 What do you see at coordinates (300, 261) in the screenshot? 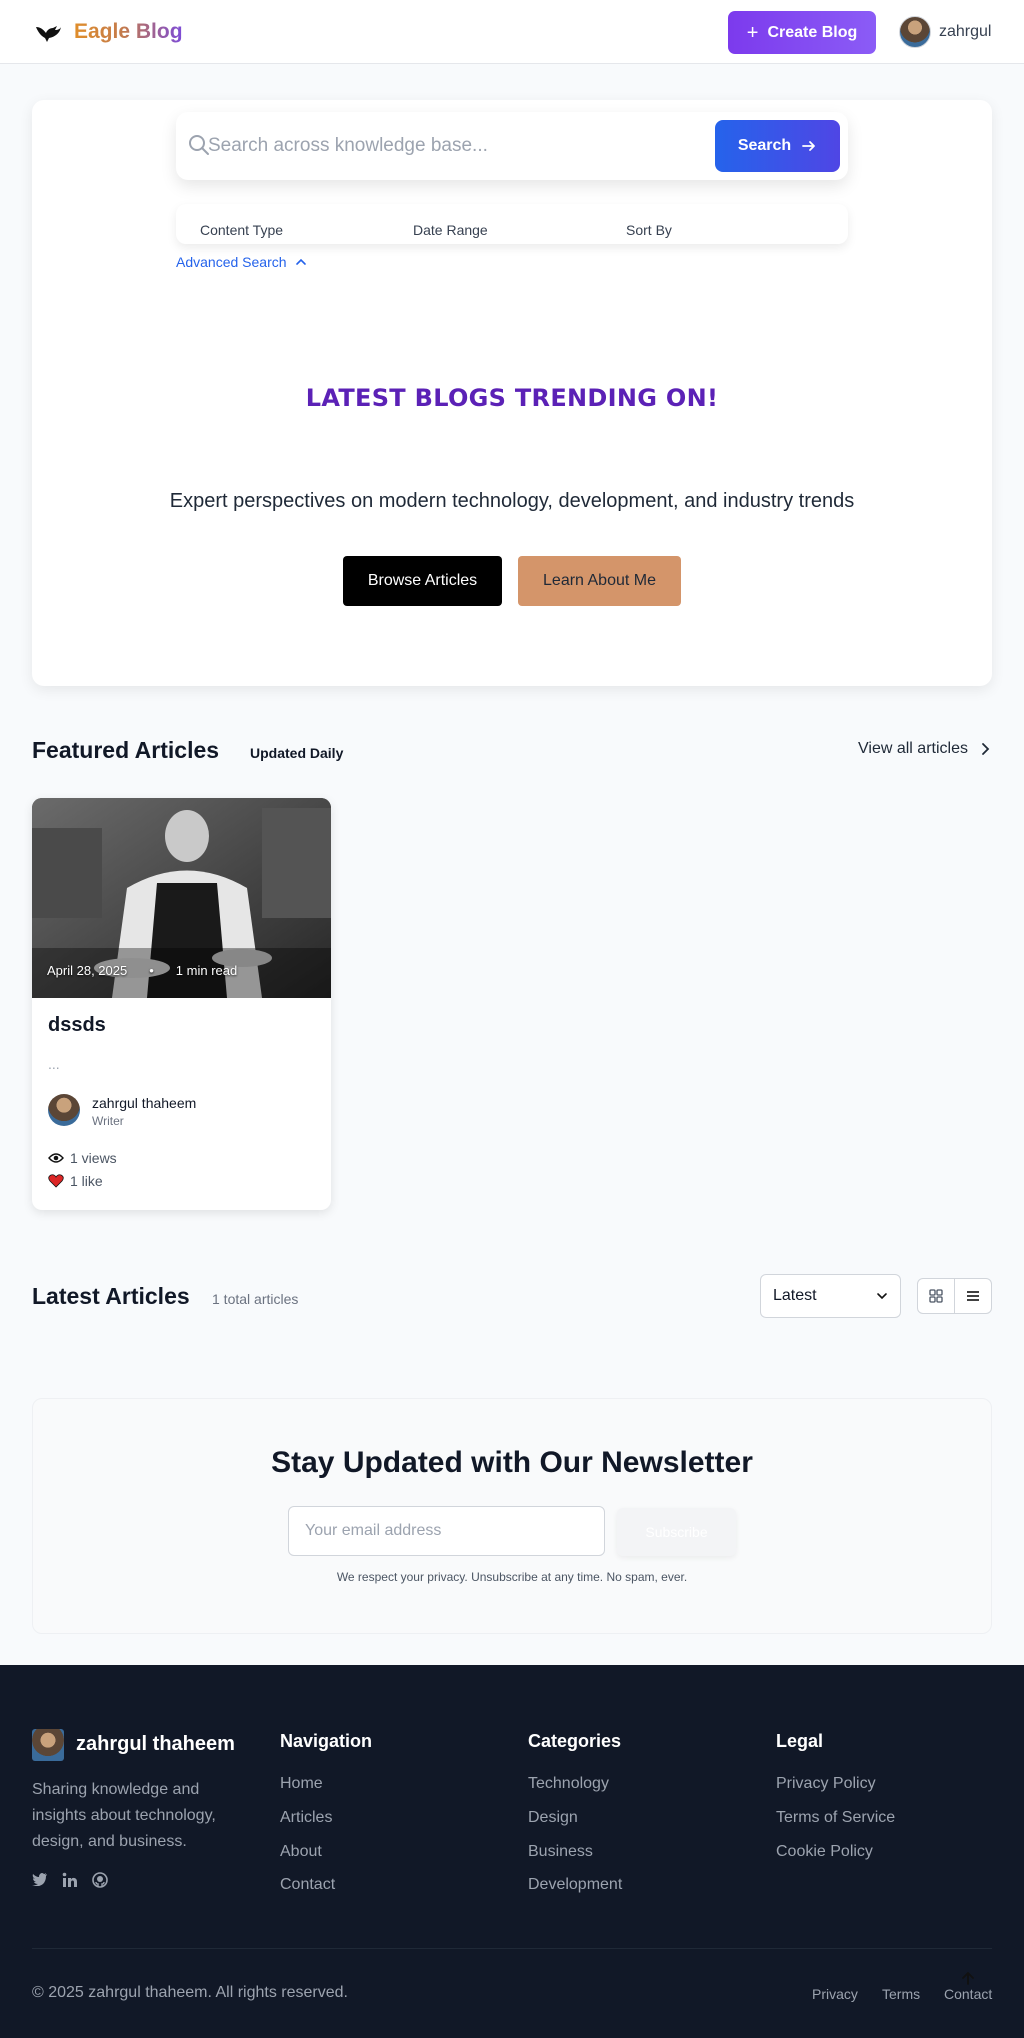
I see `chevron-up-icon` at bounding box center [300, 261].